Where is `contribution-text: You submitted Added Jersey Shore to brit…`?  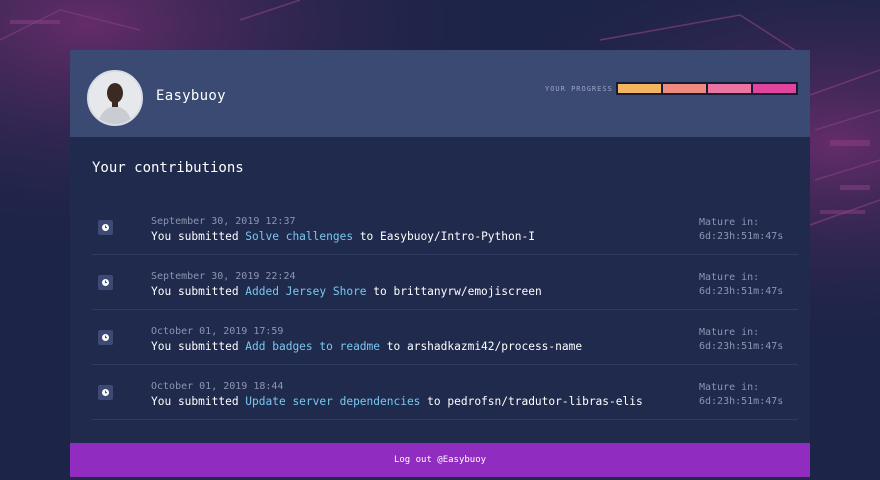 contribution-text: You submitted Added Jersey Shore to brit… is located at coordinates (346, 291).